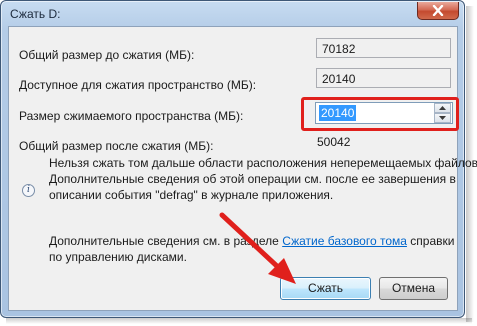  What do you see at coordinates (118, 257) in the screenshot?
I see `help-line-2: по управлению дисками.` at bounding box center [118, 257].